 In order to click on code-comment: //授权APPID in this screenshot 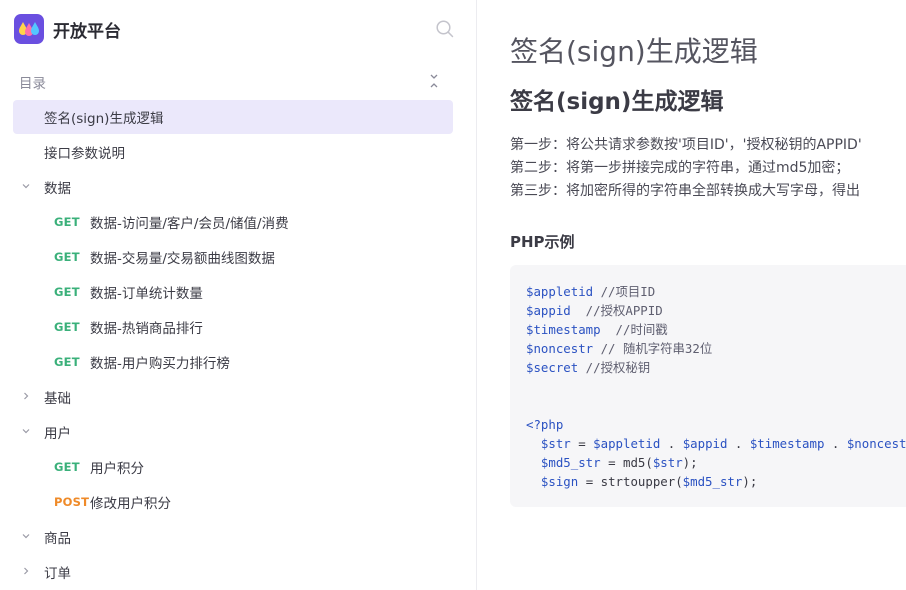, I will do `click(616, 310)`.